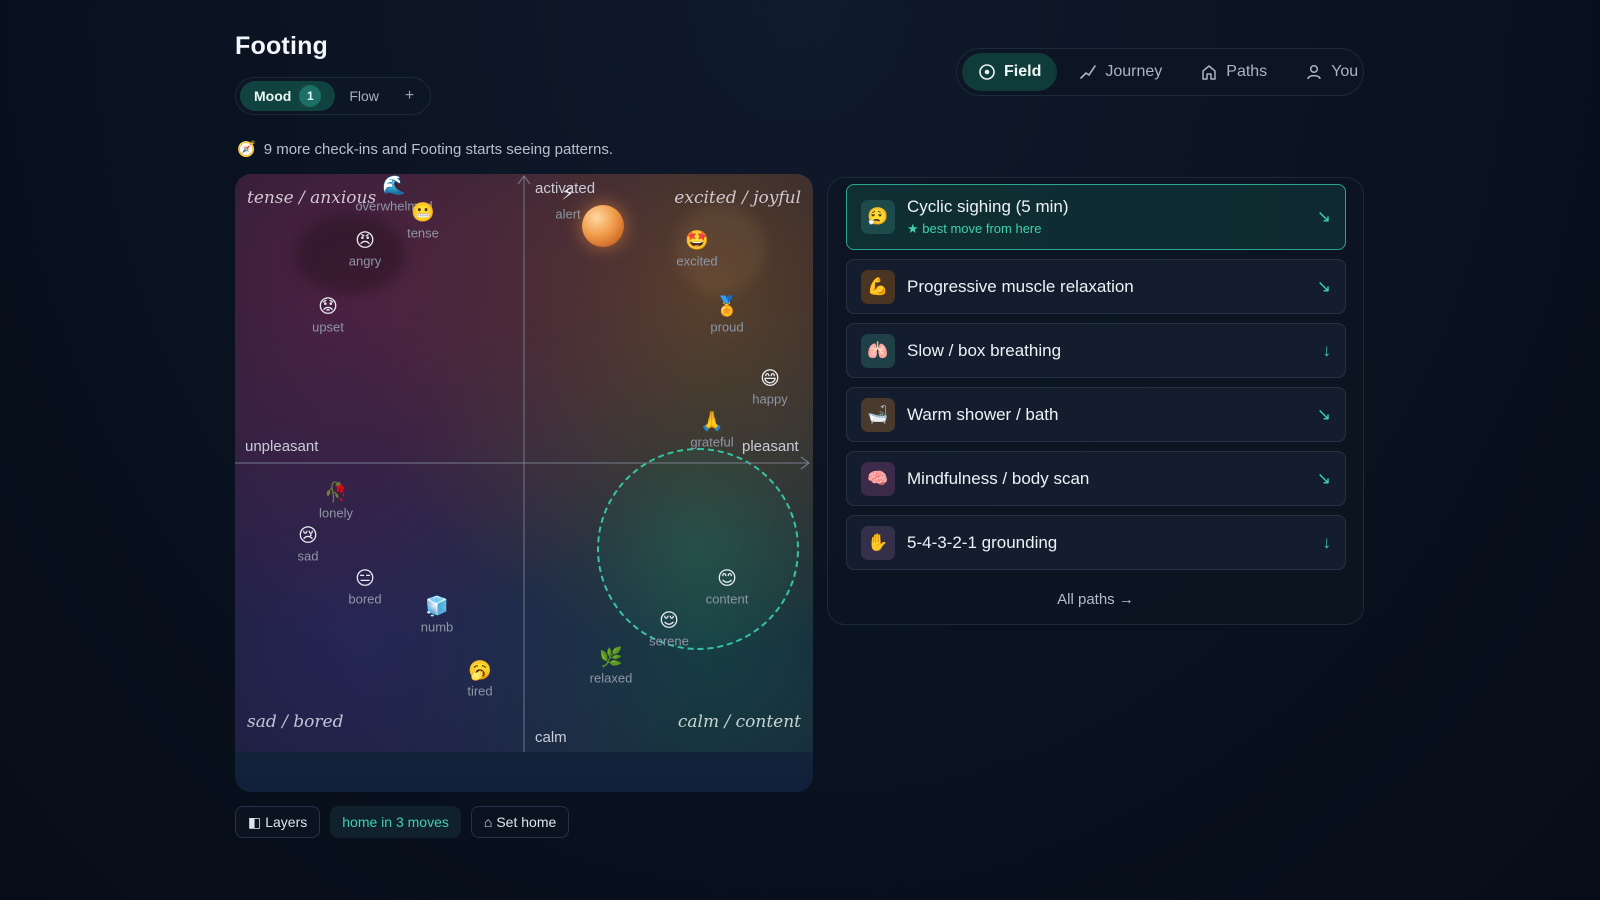 The height and width of the screenshot is (900, 1600). Describe the element at coordinates (365, 240) in the screenshot. I see `angry-icon: 😠` at that location.